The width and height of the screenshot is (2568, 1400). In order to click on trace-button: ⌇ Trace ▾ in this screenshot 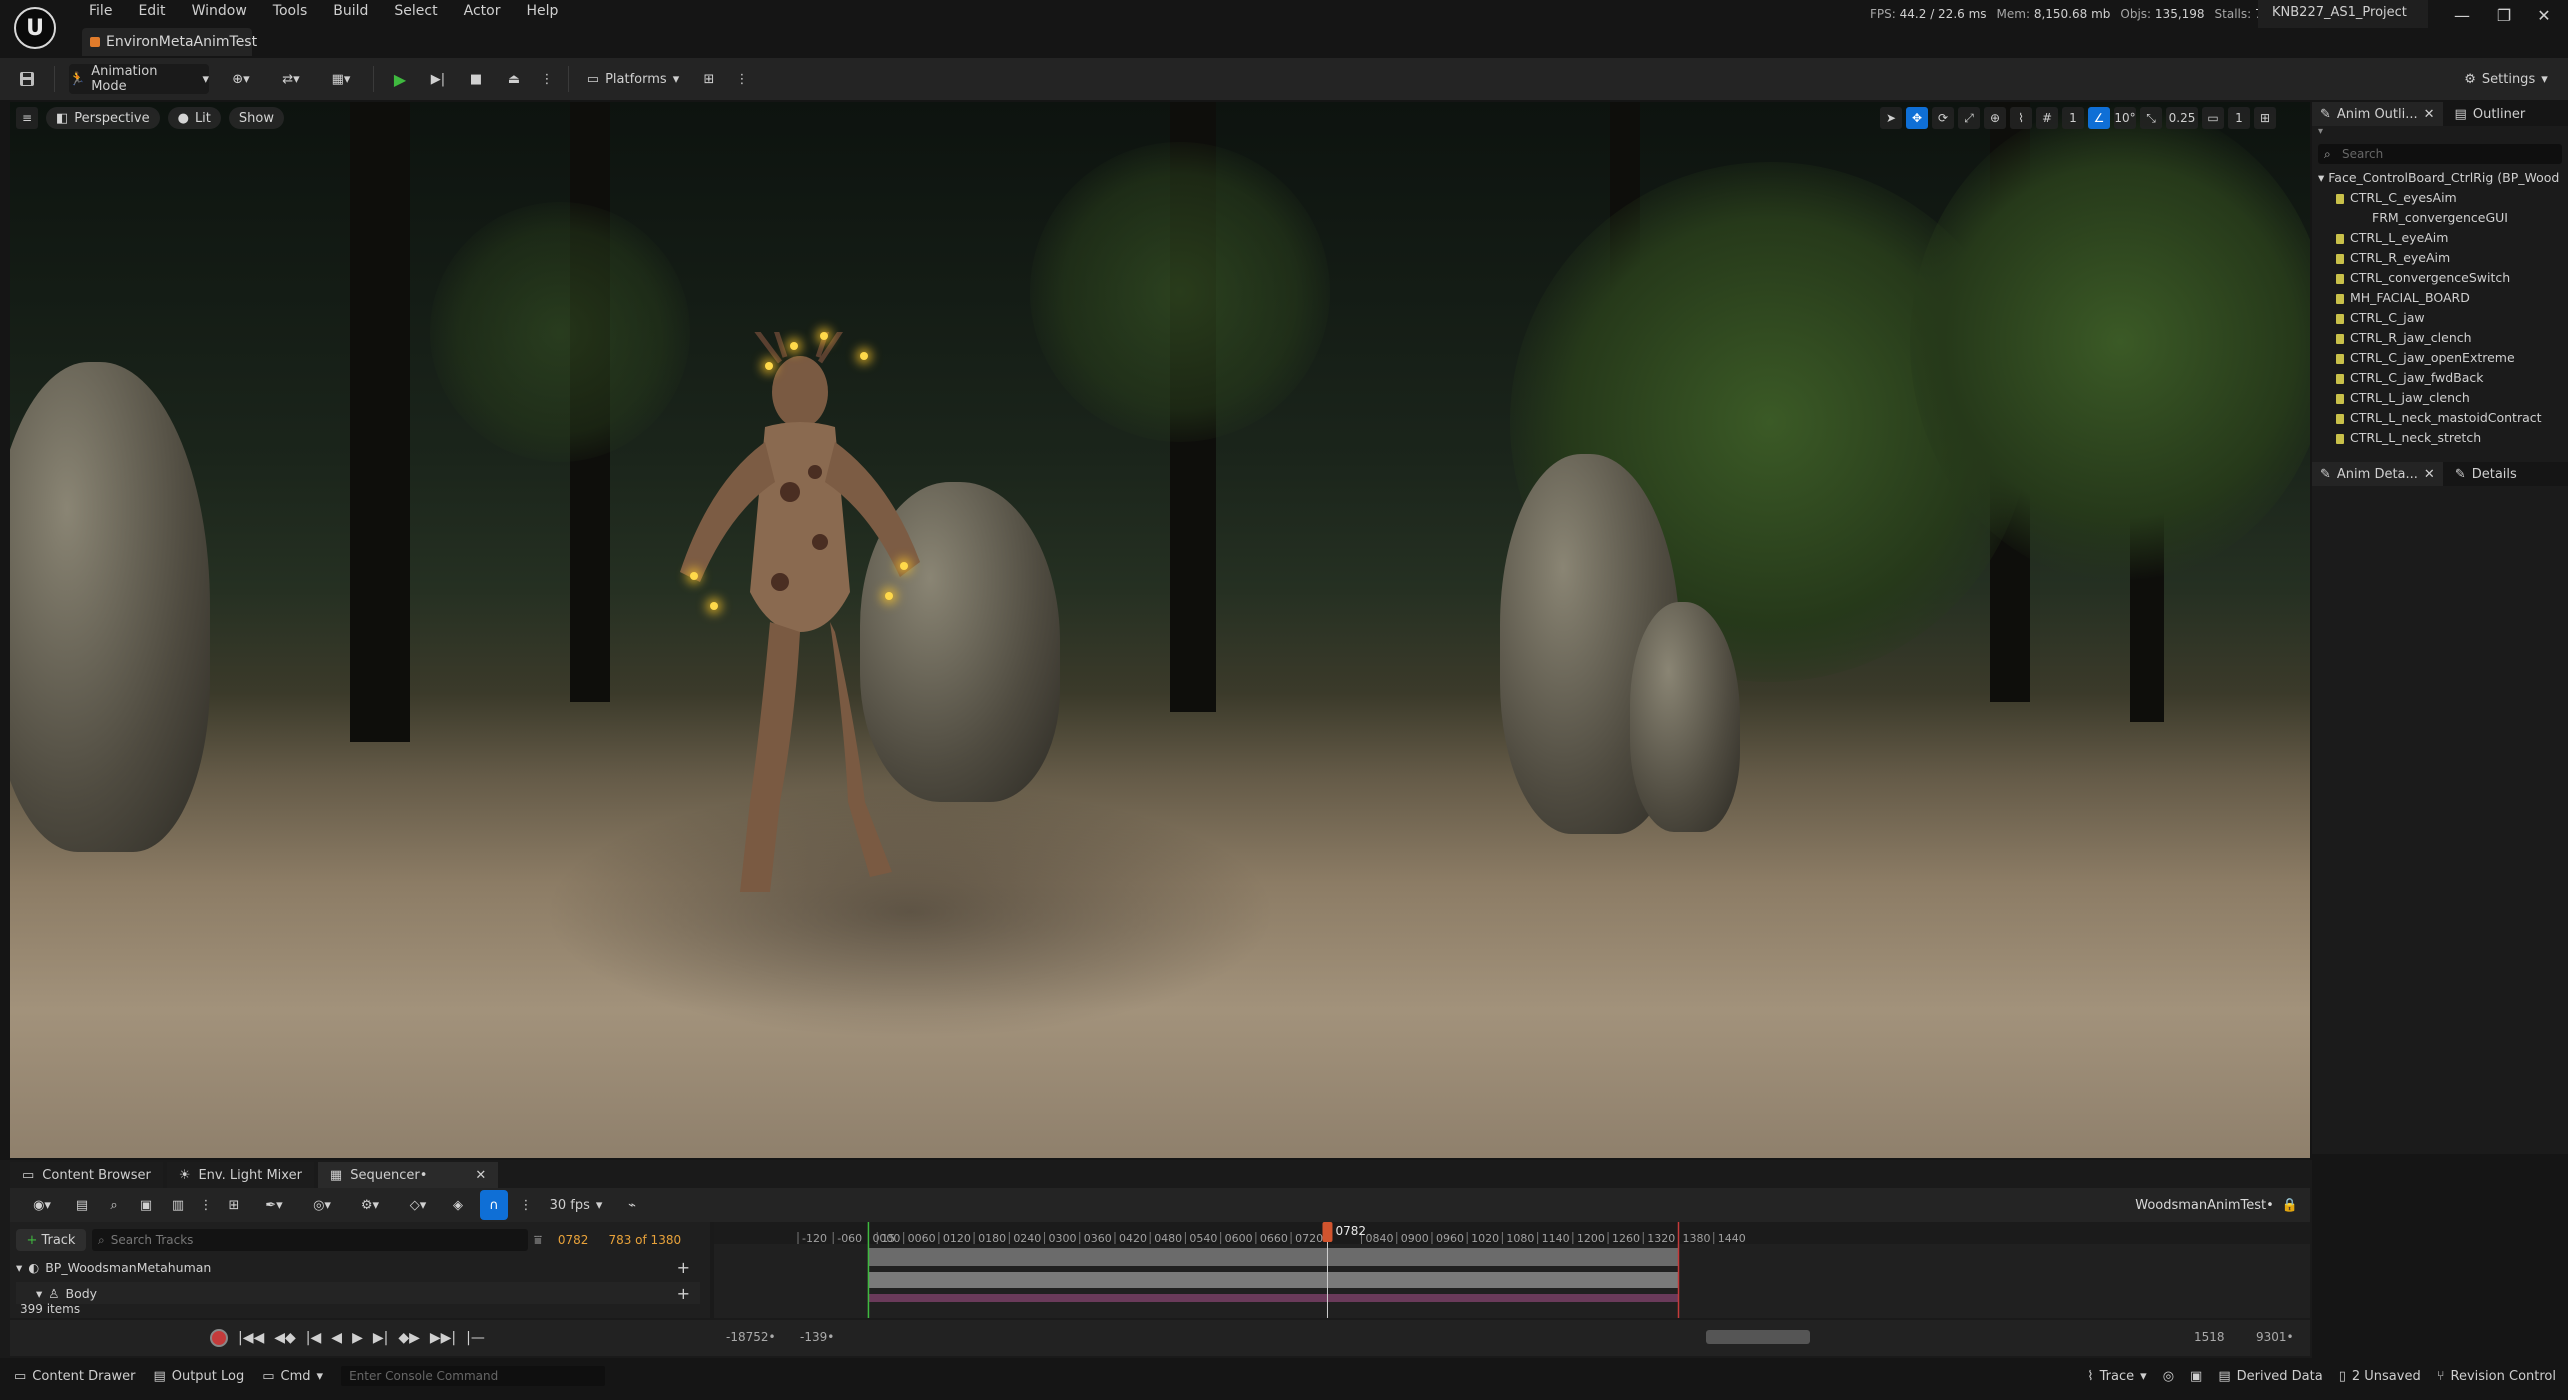, I will do `click(2116, 1376)`.